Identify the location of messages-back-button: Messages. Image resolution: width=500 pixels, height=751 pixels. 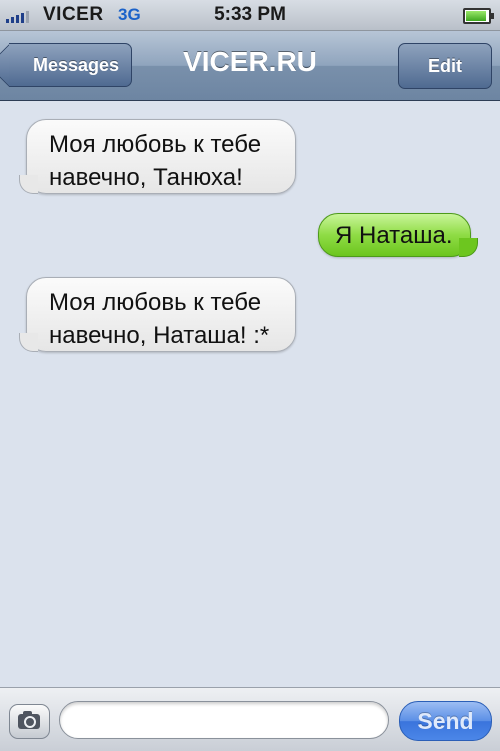
(70, 65).